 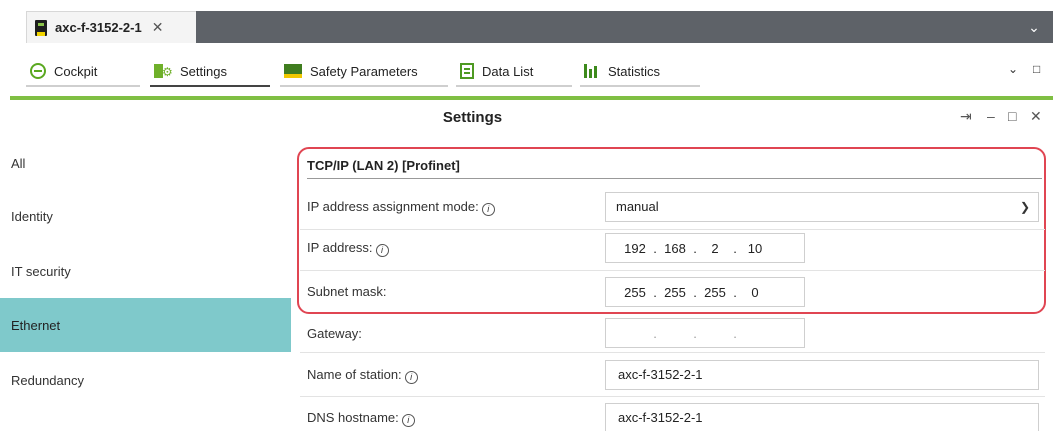 What do you see at coordinates (755, 292) in the screenshot?
I see `subnet-octet-4: 0` at bounding box center [755, 292].